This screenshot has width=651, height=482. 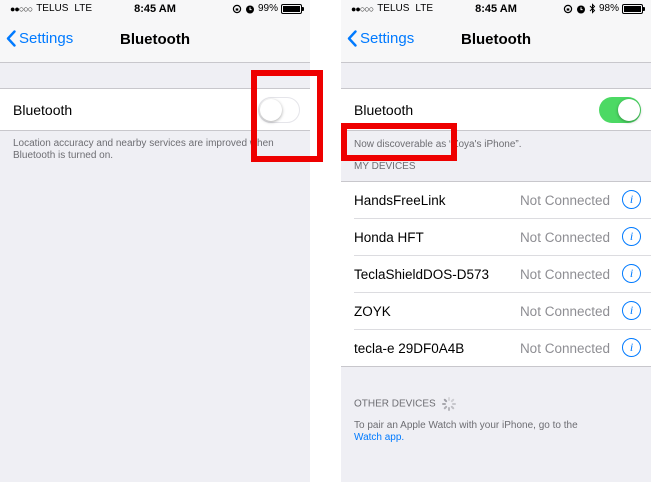 I want to click on device-row: ZOYK Not Connected i, so click(x=496, y=311).